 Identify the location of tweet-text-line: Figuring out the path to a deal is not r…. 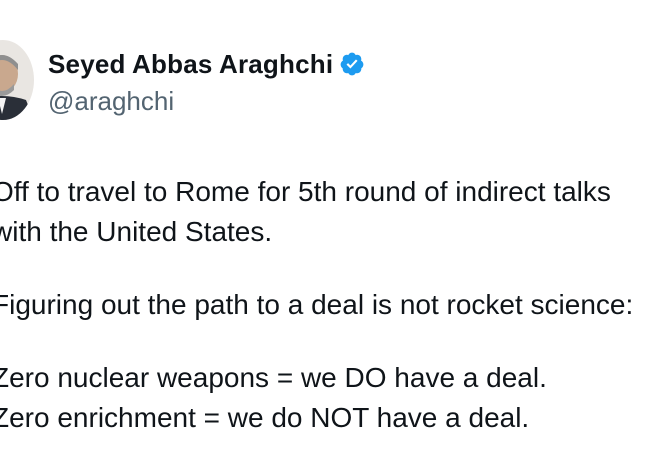
(317, 304).